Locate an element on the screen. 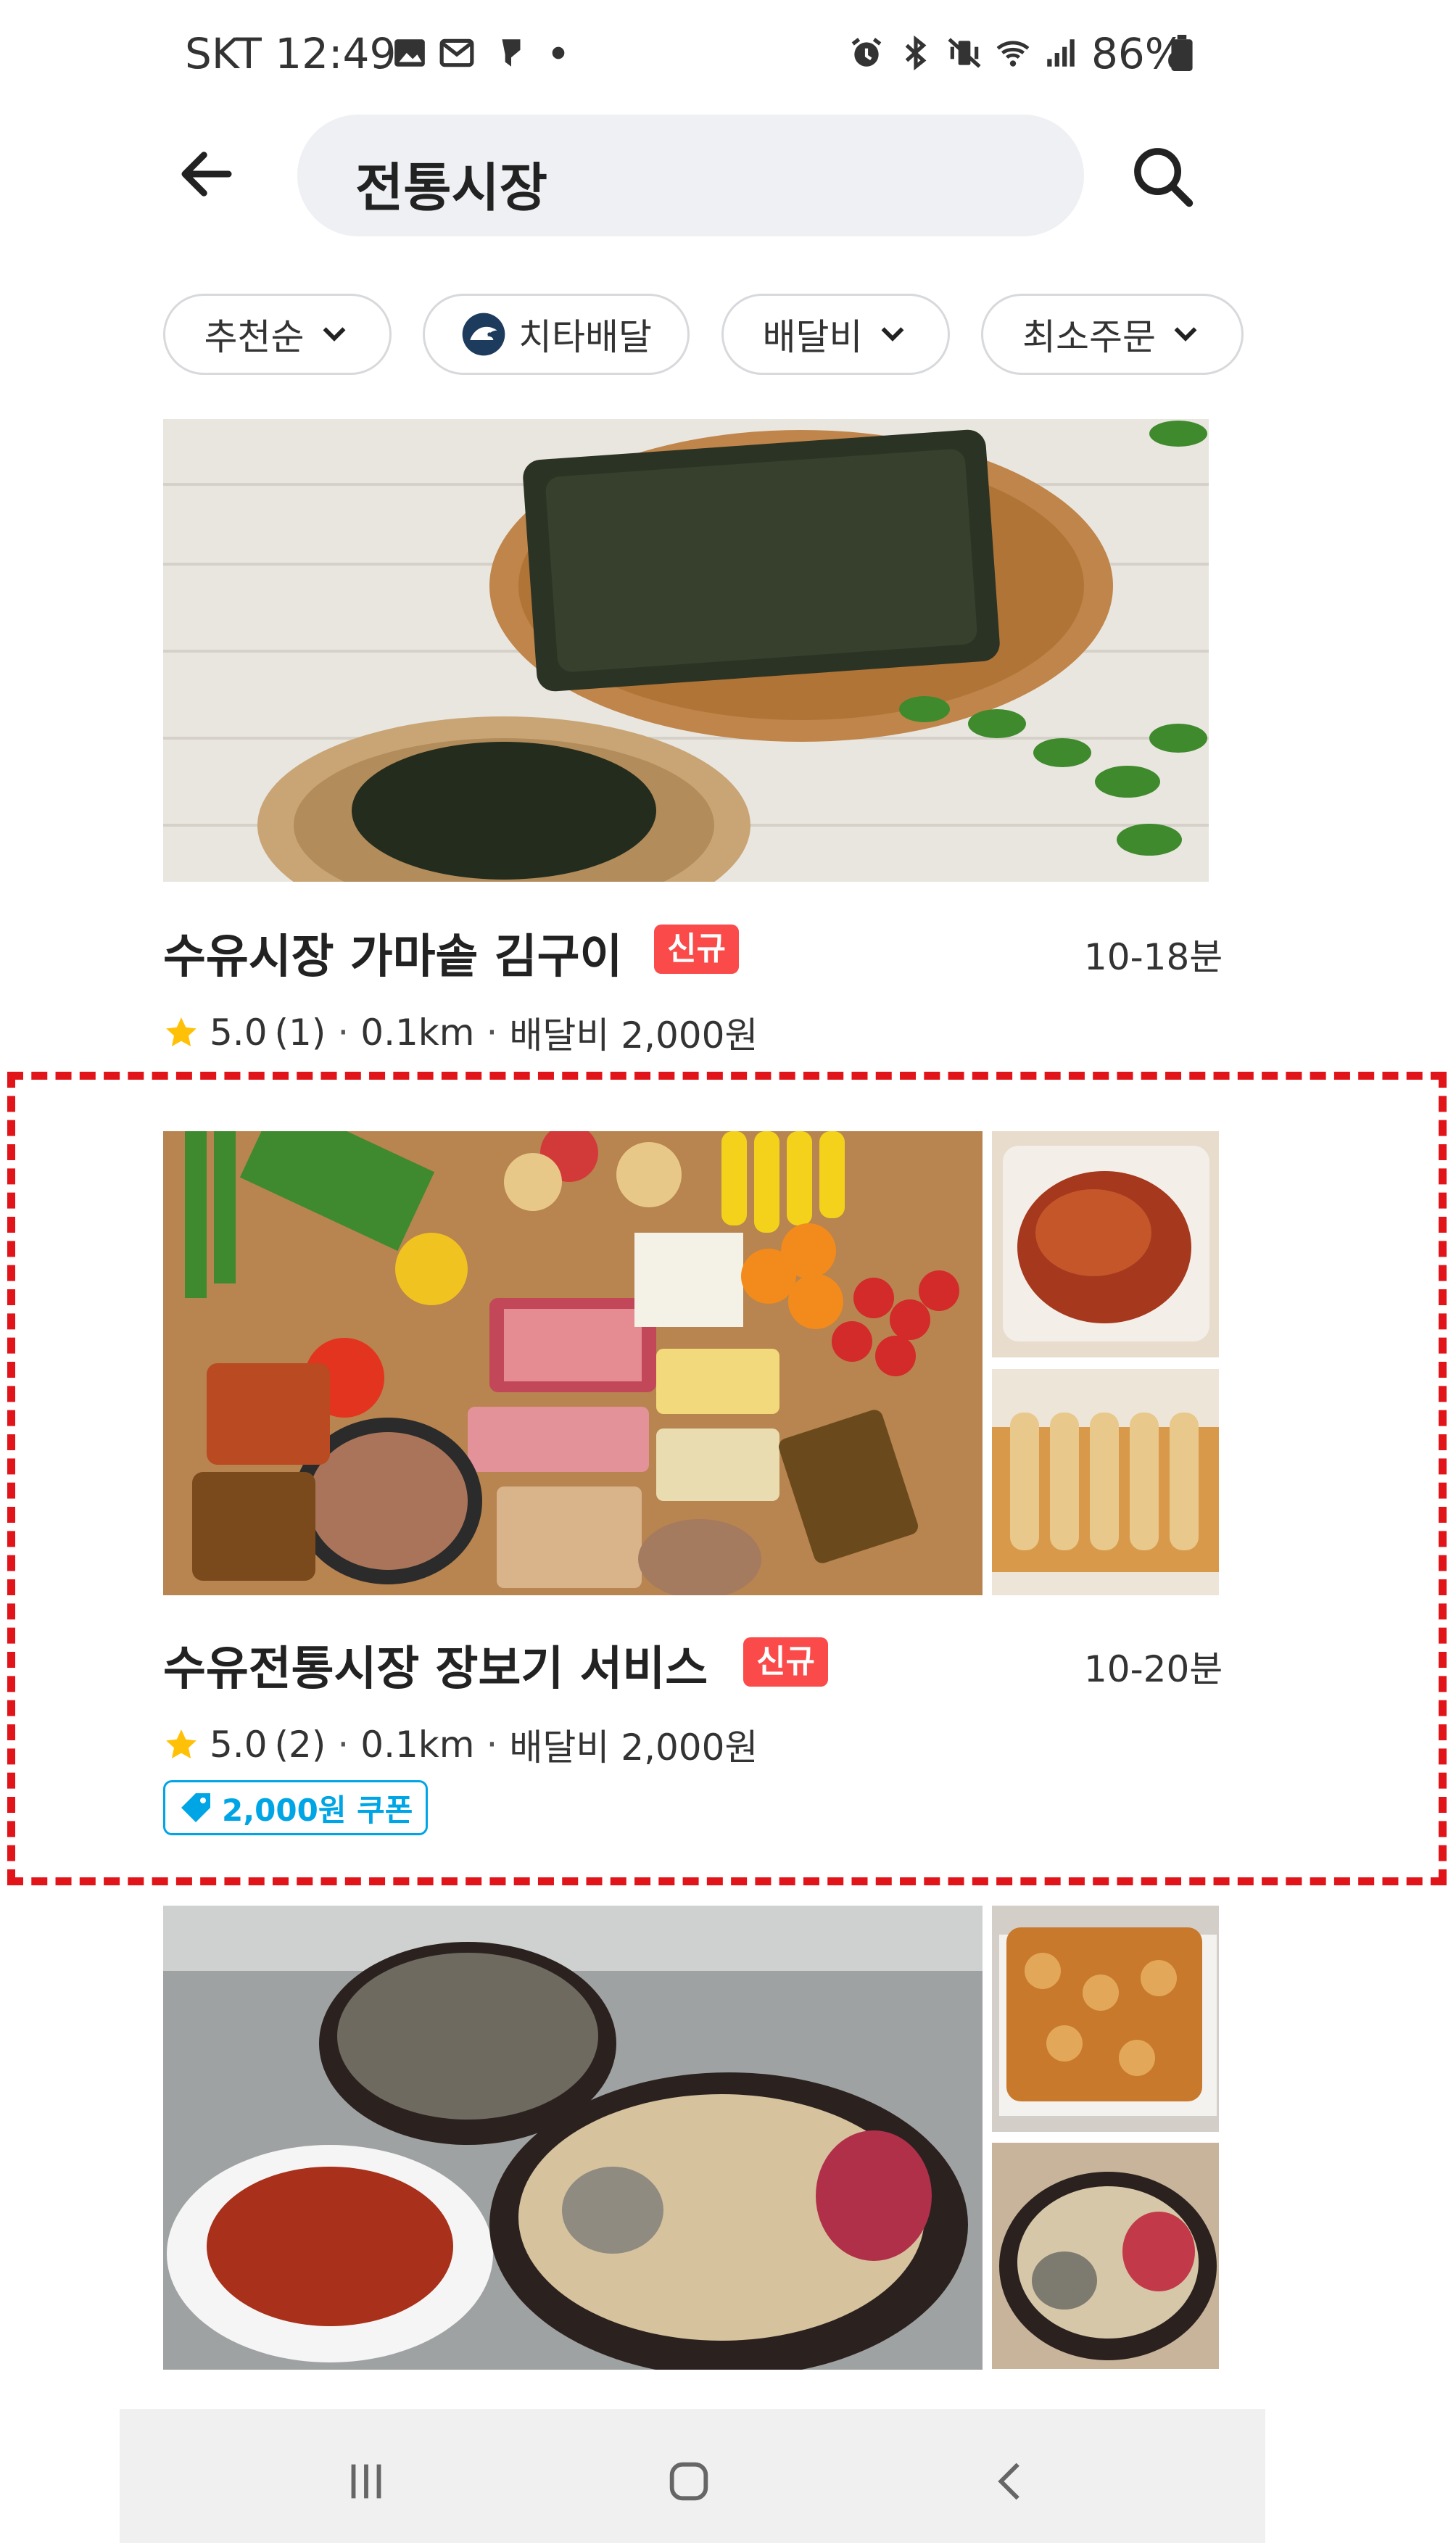 The image size is (1456, 2543). search-input: 전통시장 is located at coordinates (690, 175).